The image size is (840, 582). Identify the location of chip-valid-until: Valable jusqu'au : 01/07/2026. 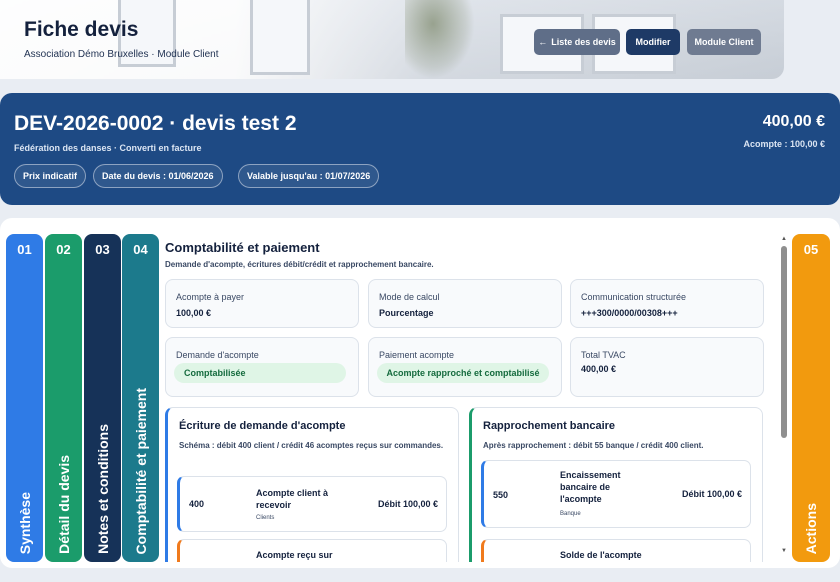
(309, 176).